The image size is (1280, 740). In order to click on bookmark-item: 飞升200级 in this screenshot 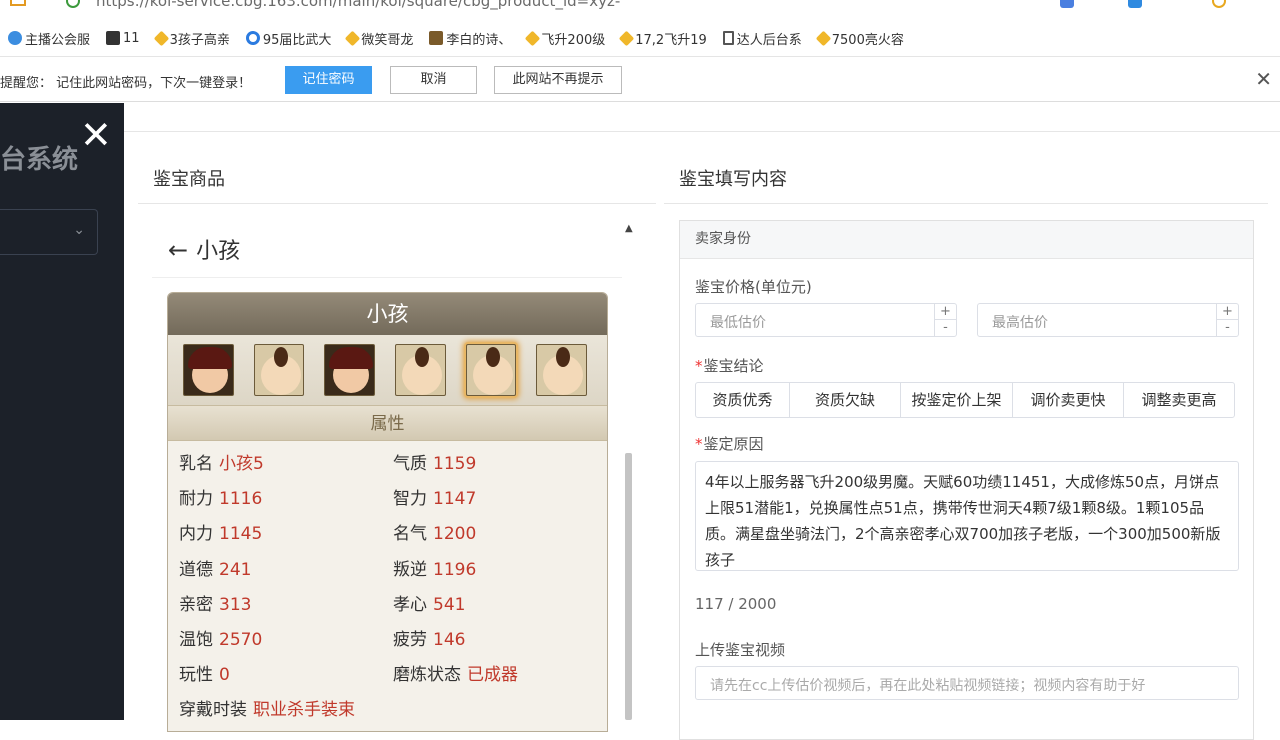, I will do `click(565, 38)`.